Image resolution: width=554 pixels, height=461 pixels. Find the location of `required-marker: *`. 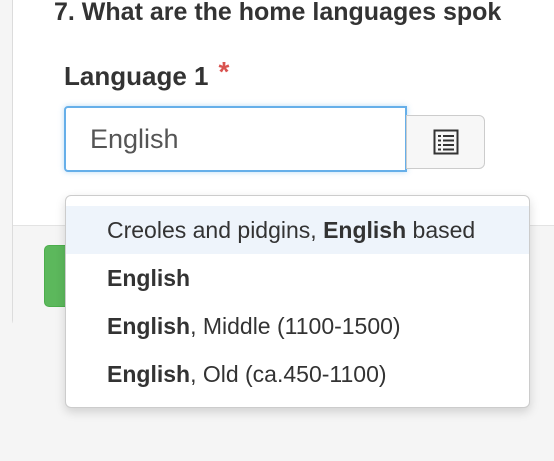

required-marker: * is located at coordinates (224, 71).